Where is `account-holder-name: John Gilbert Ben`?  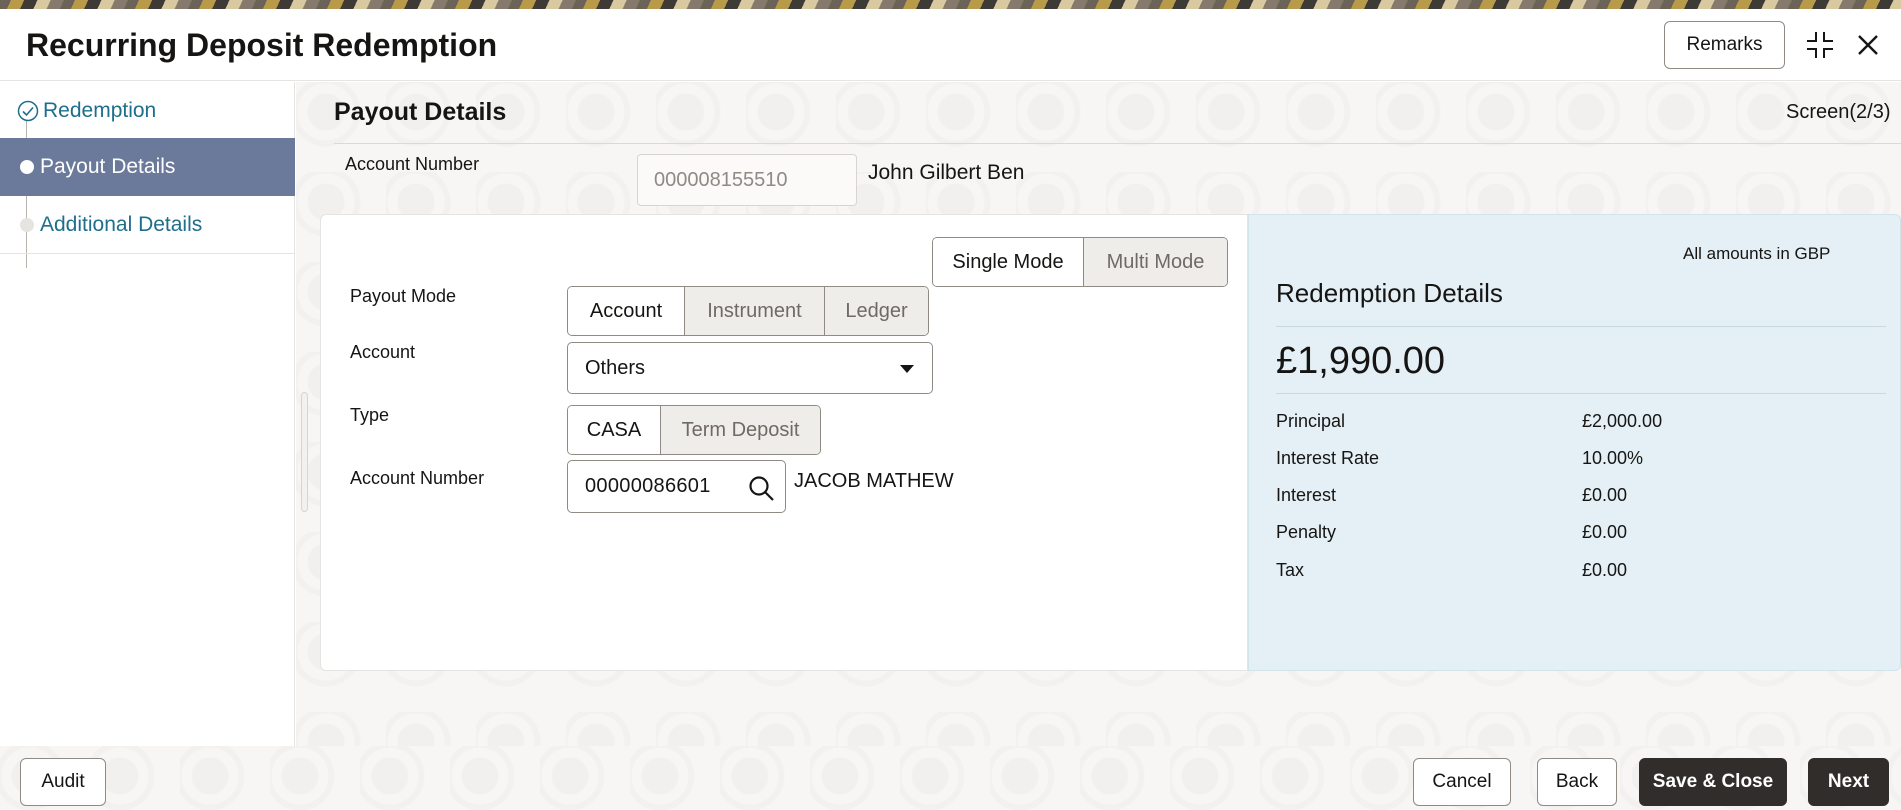 account-holder-name: John Gilbert Ben is located at coordinates (946, 172).